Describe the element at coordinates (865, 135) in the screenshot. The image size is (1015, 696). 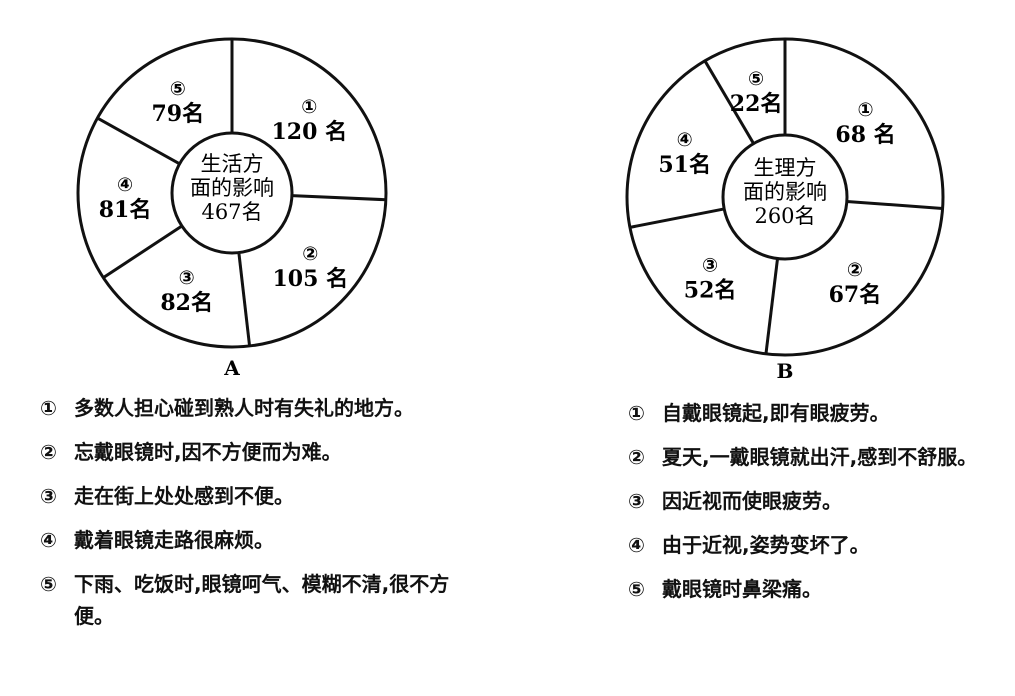
I see `slice-value-label-1: 68 名` at that location.